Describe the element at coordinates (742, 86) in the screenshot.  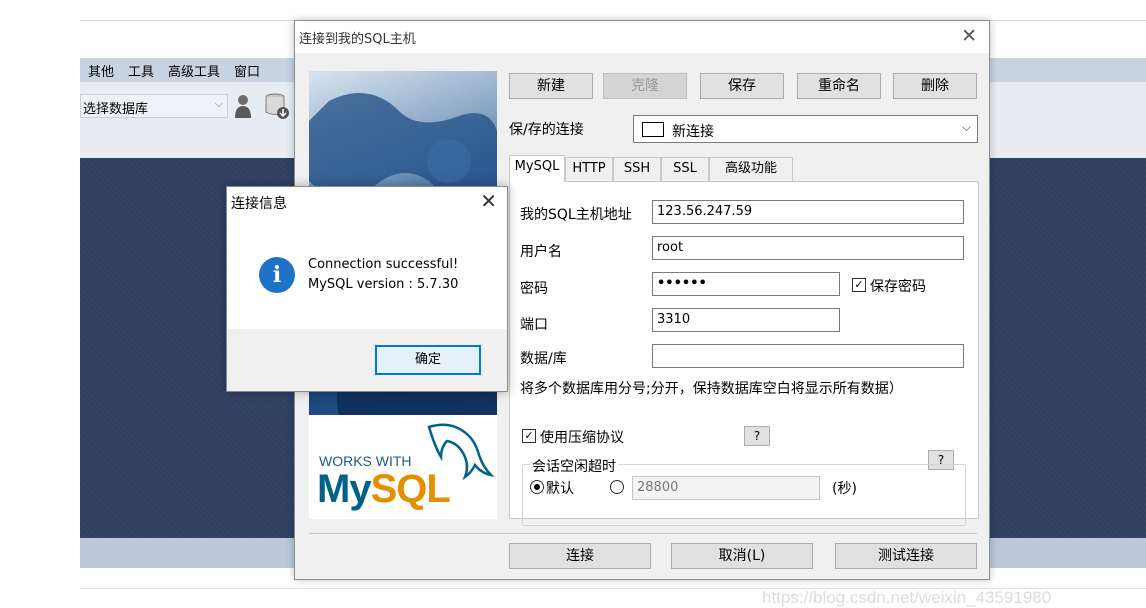
I see `save-button: 保存` at that location.